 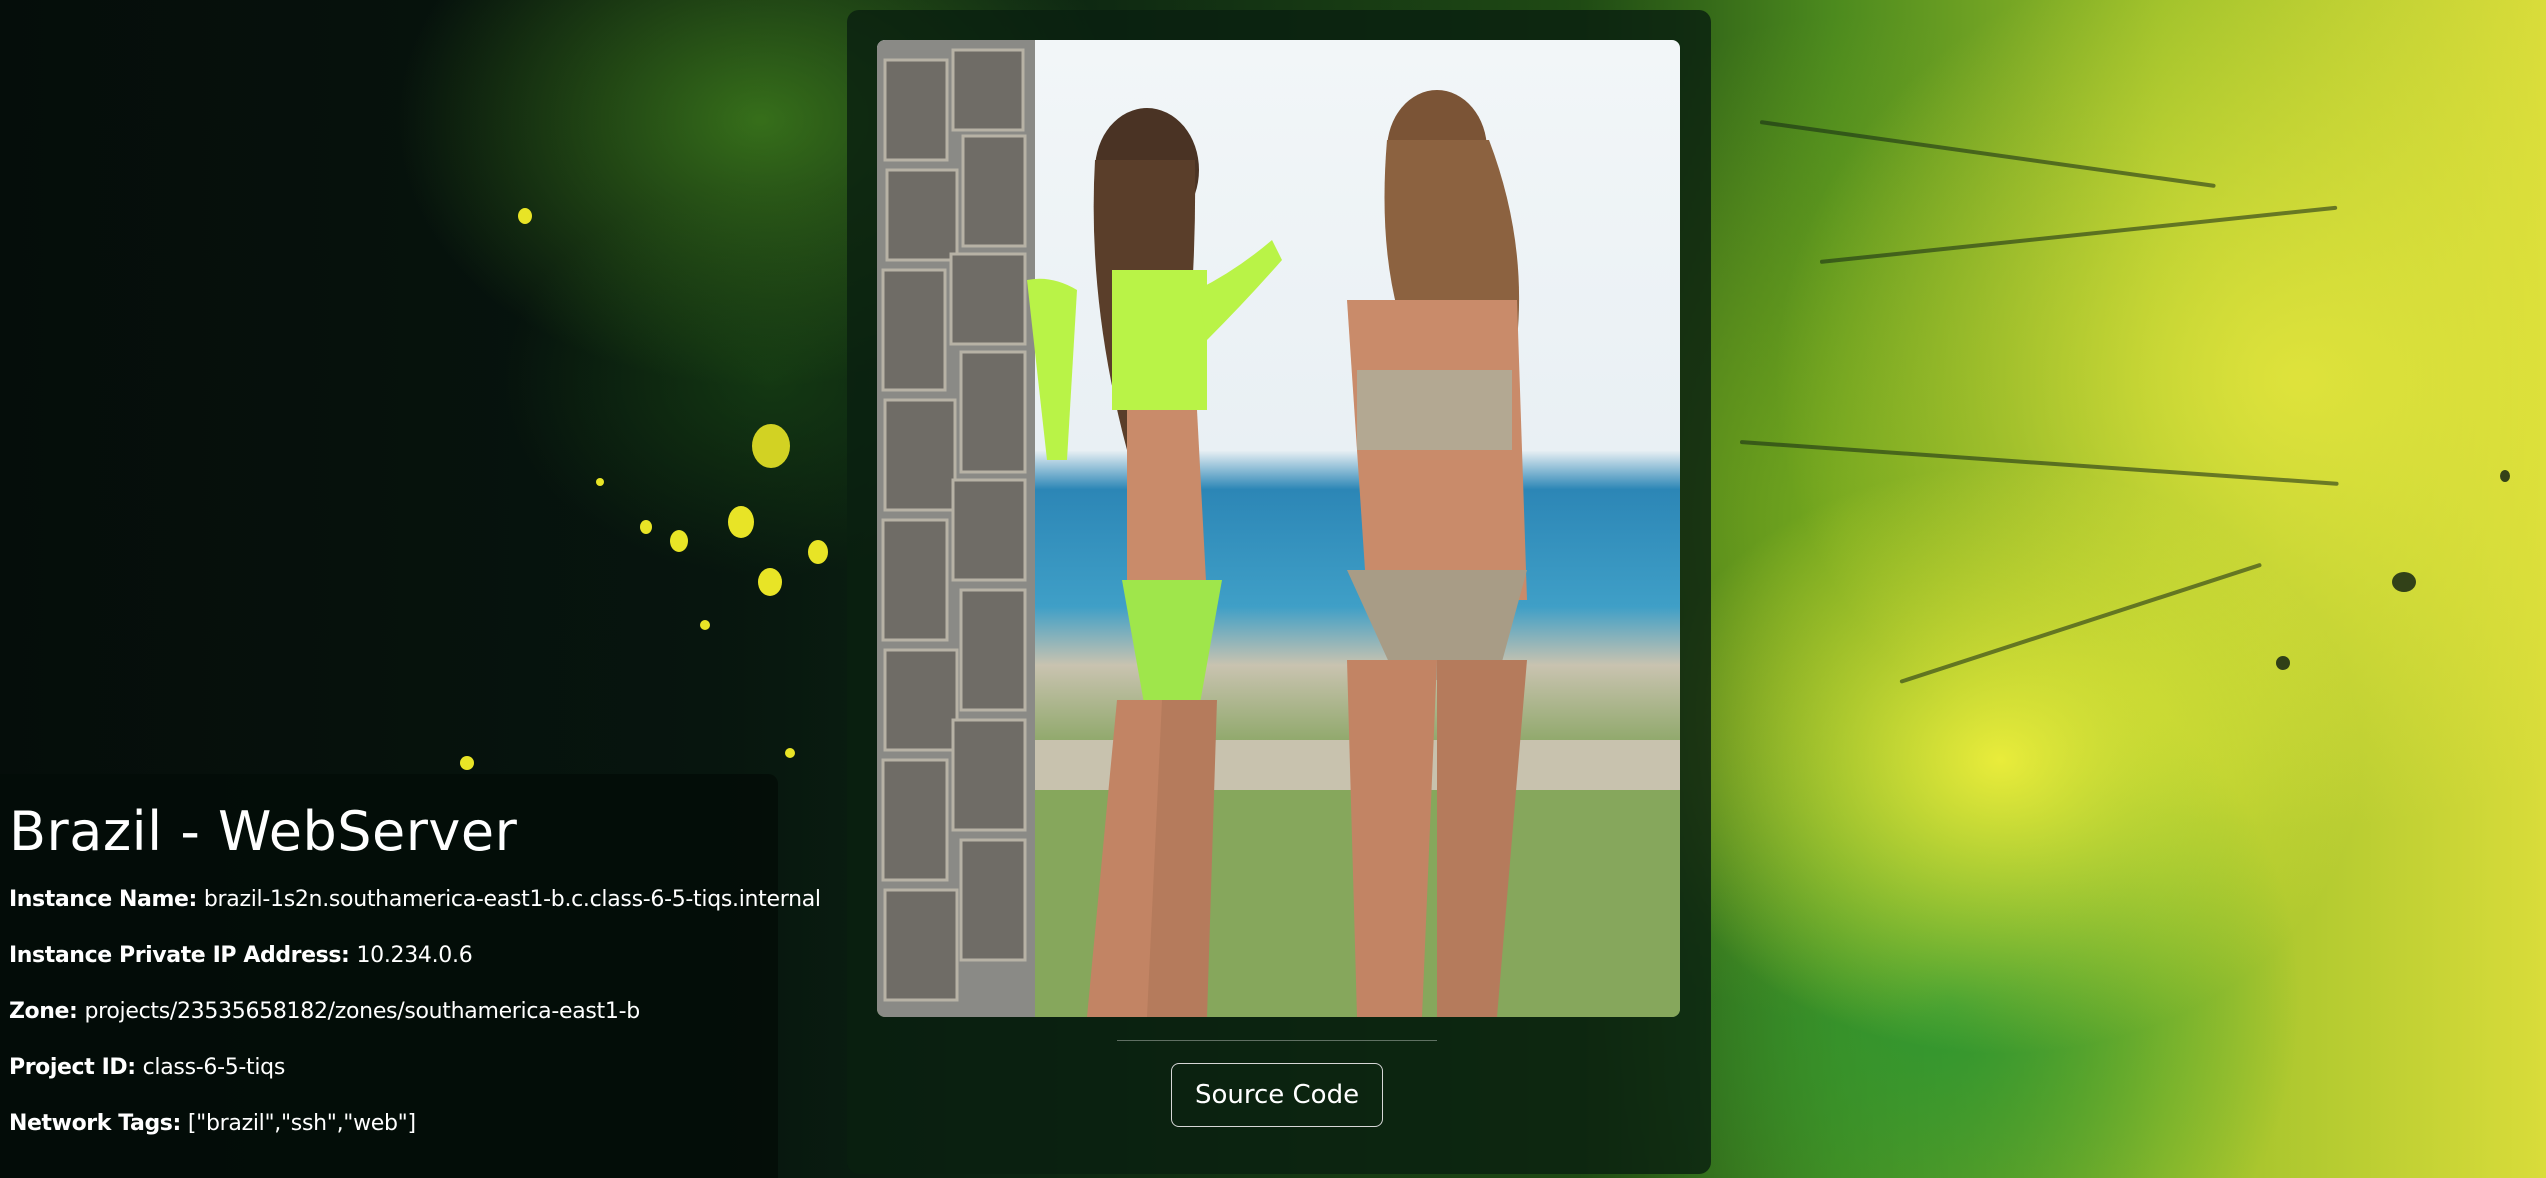 I want to click on page-title: Brazil - WebServer, so click(x=263, y=831).